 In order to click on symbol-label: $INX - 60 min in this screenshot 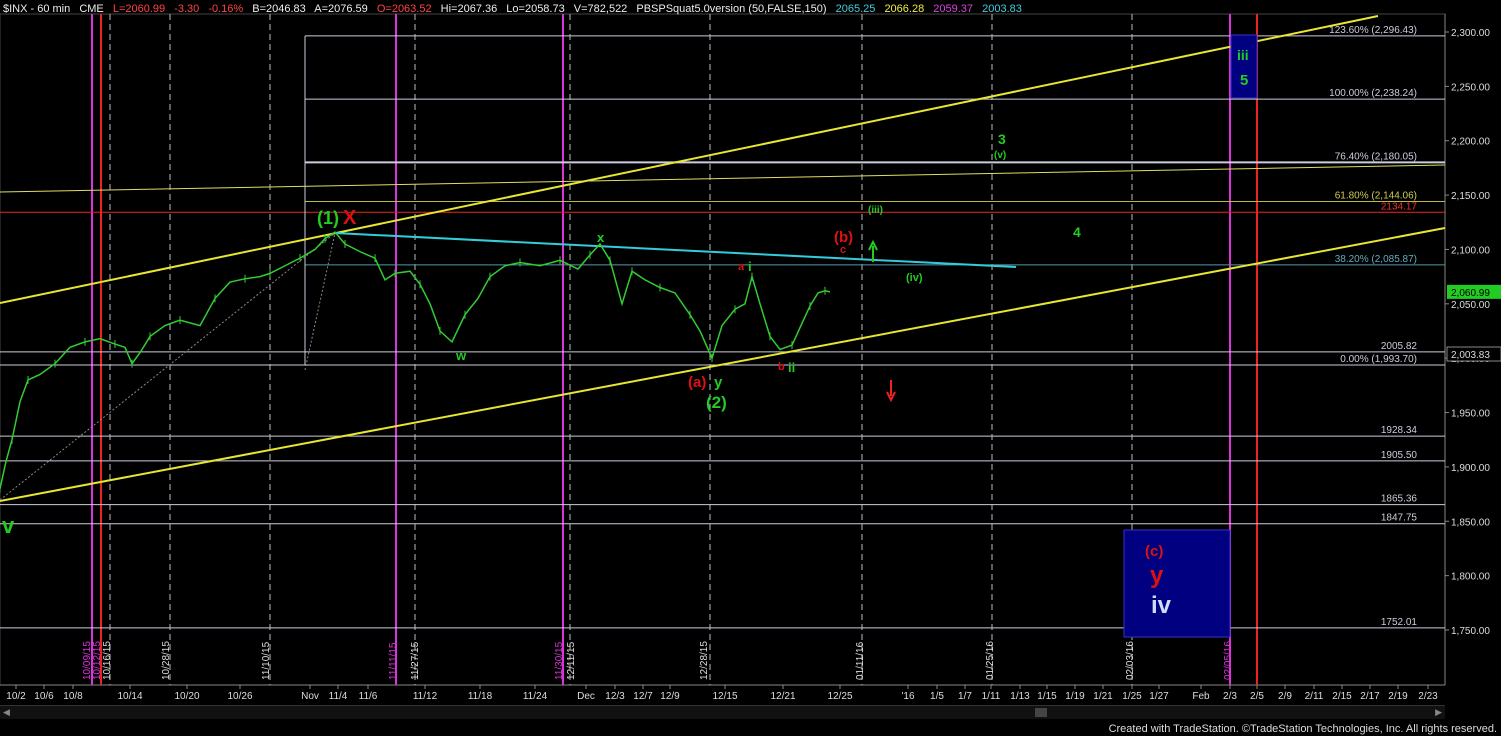, I will do `click(37, 9)`.